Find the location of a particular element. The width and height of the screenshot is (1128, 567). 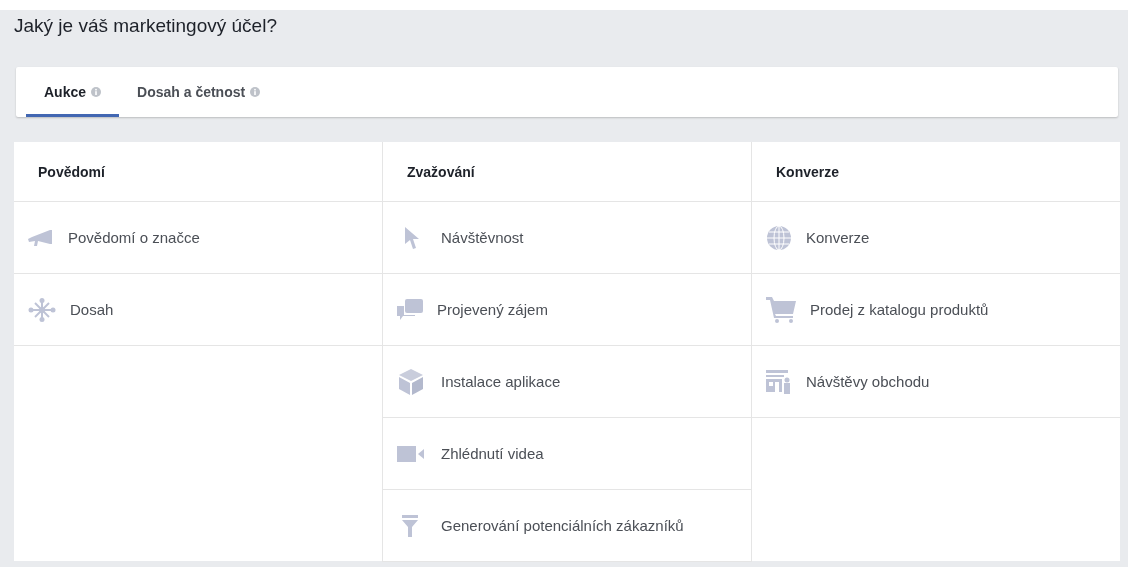

chat-bubbles-icon is located at coordinates (410, 309).